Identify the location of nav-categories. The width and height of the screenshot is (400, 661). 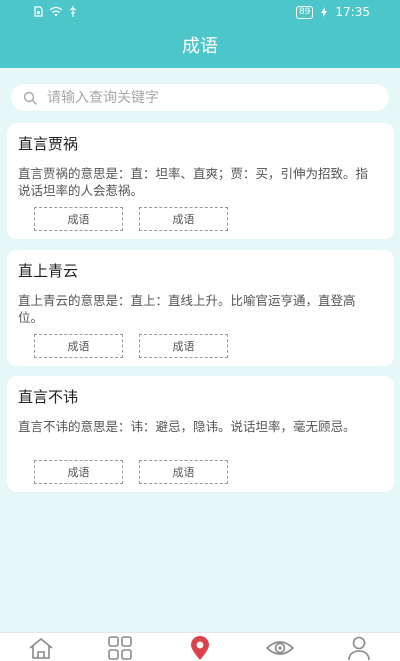
(120, 648).